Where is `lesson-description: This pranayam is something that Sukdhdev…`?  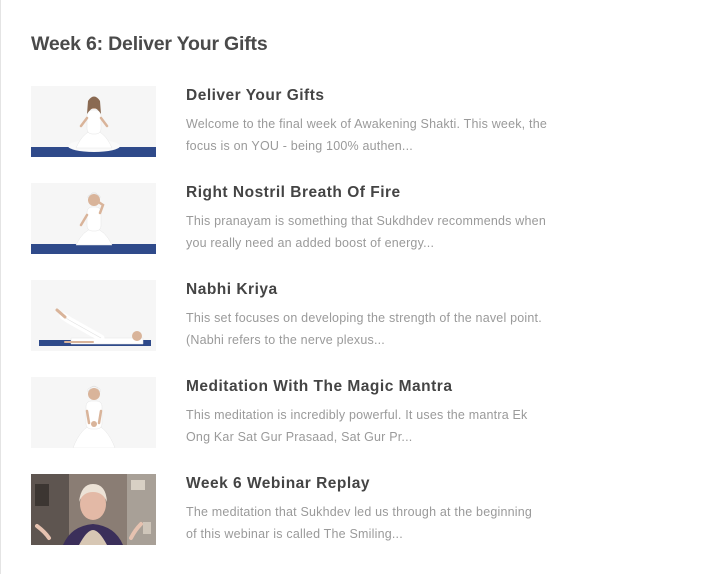 lesson-description: This pranayam is something that Sukdhdev… is located at coordinates (386, 232).